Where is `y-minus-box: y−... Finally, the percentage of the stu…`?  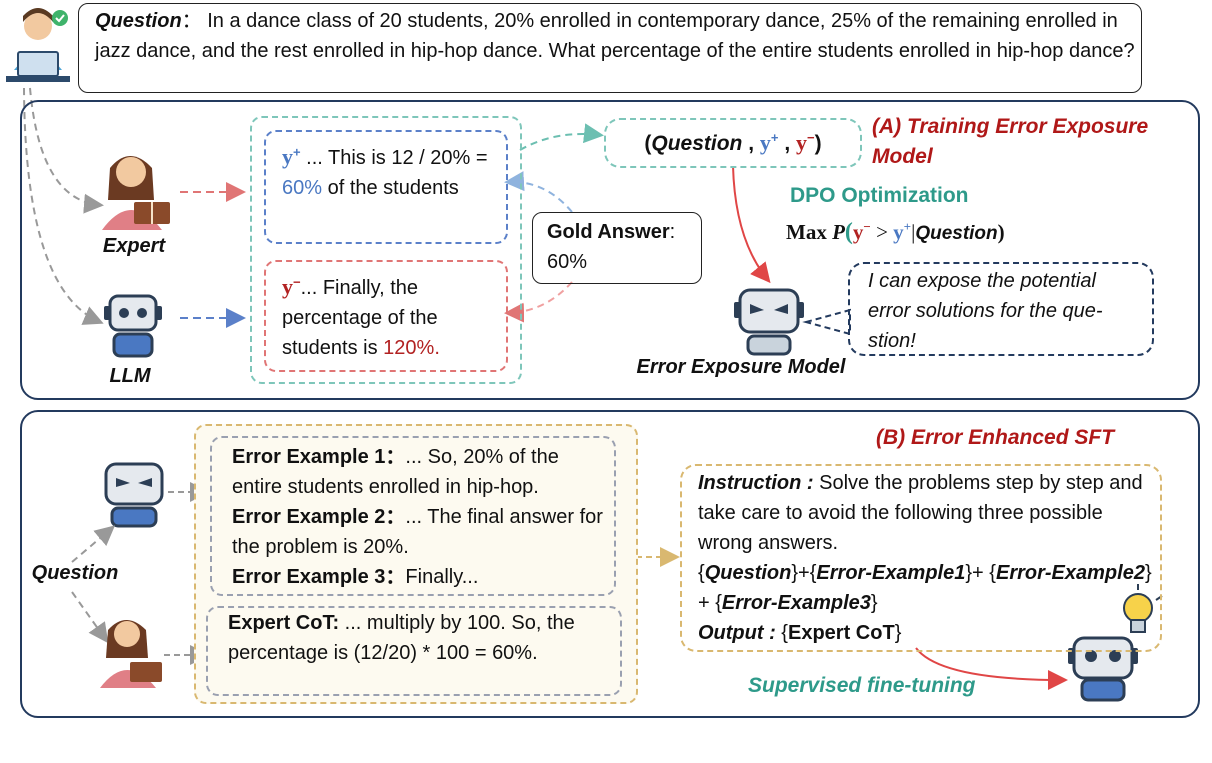 y-minus-box: y−... Finally, the percentage of the stu… is located at coordinates (386, 316).